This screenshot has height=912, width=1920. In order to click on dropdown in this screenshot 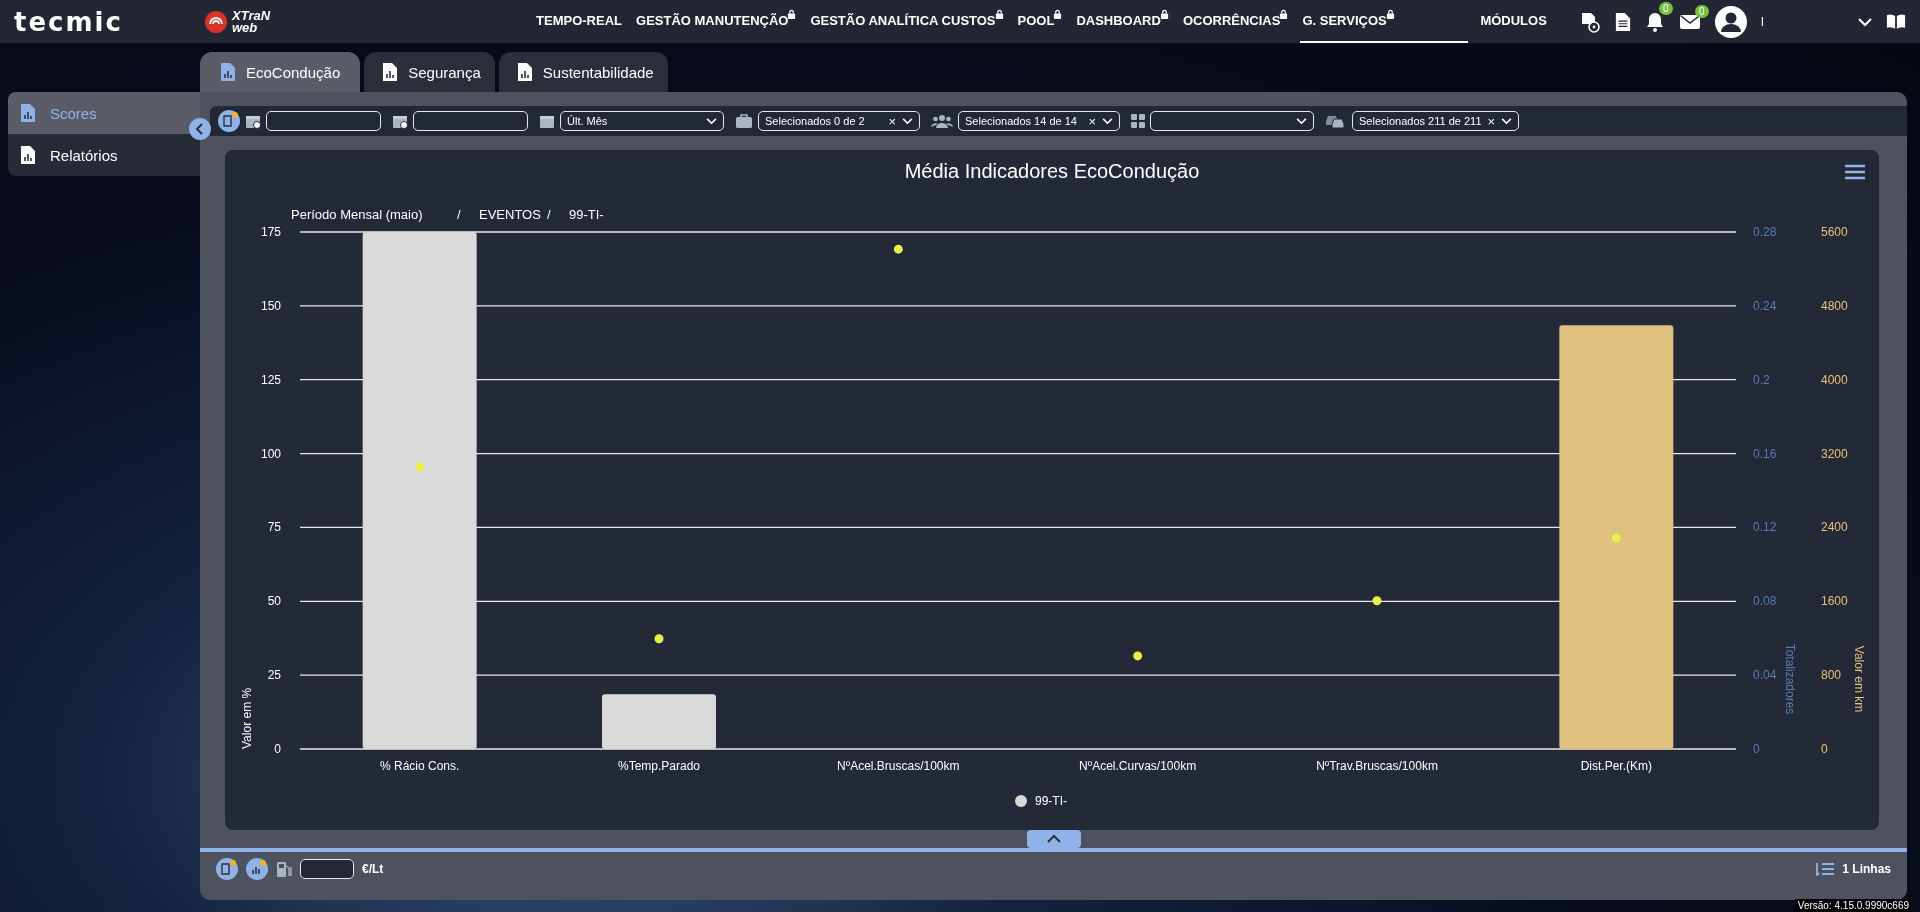, I will do `click(1232, 121)`.